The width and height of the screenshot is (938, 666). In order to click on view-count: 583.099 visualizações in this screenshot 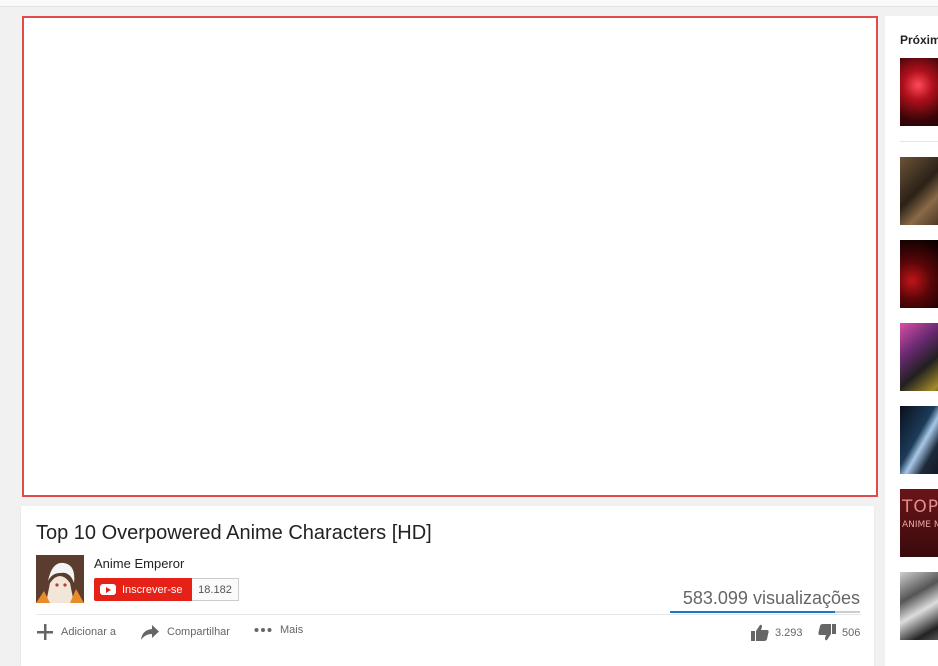, I will do `click(771, 598)`.